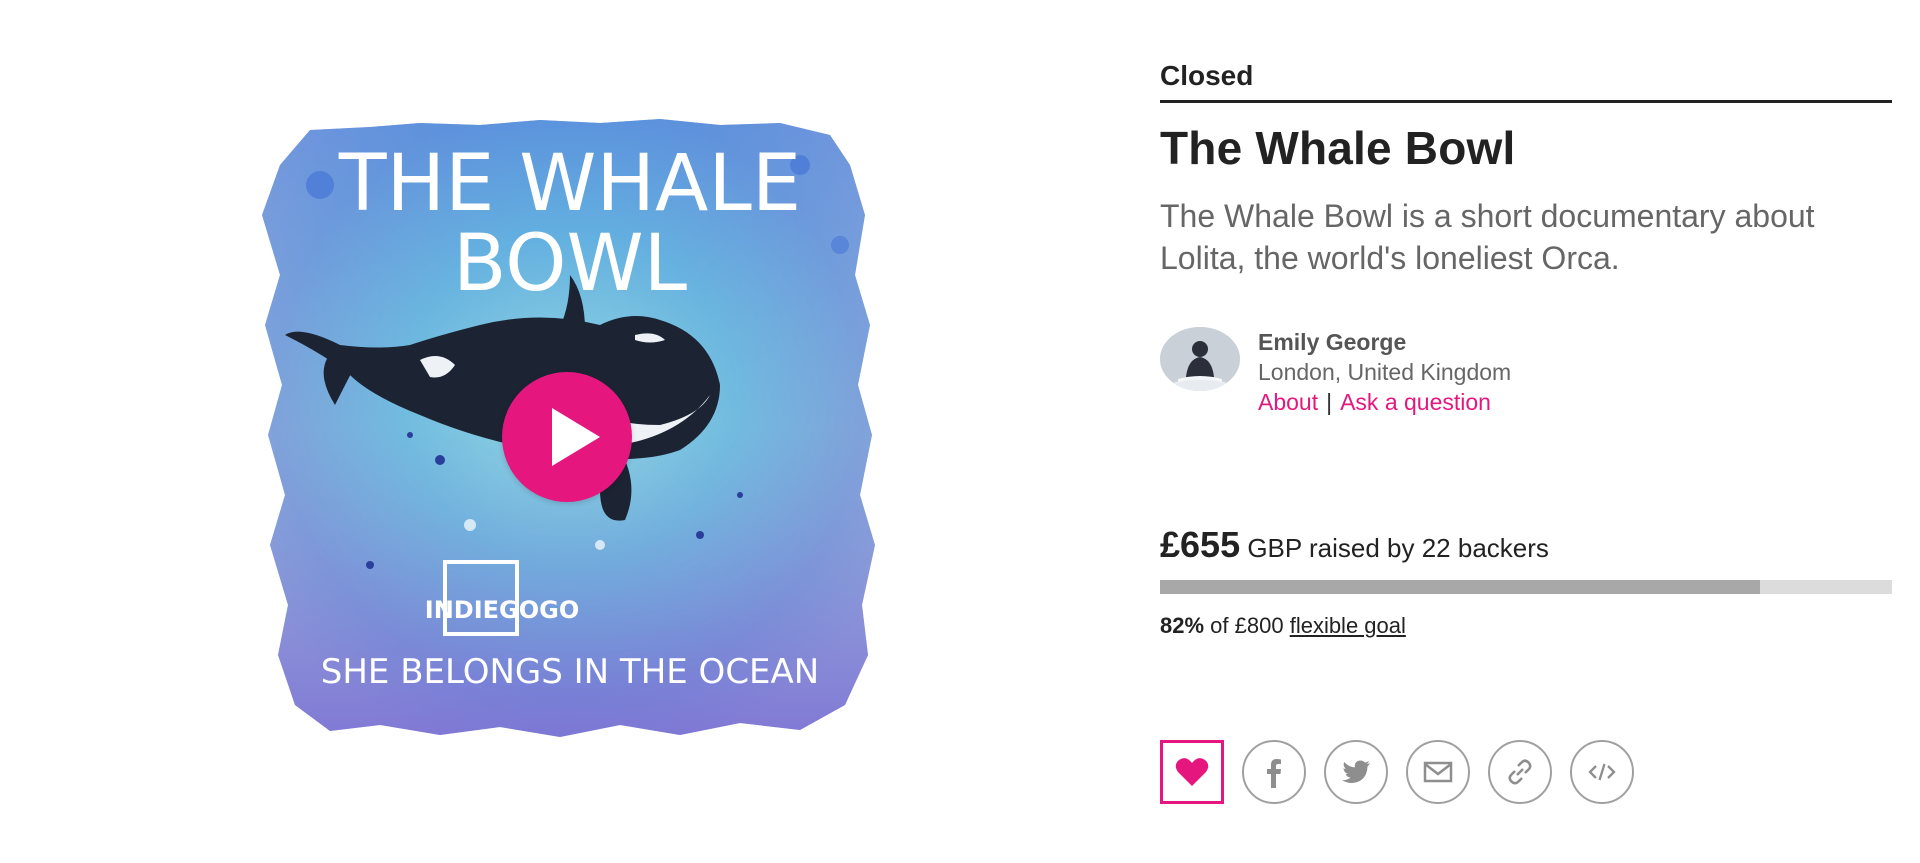 The image size is (1920, 863). What do you see at coordinates (1415, 402) in the screenshot?
I see `ask-question-link: Ask a question` at bounding box center [1415, 402].